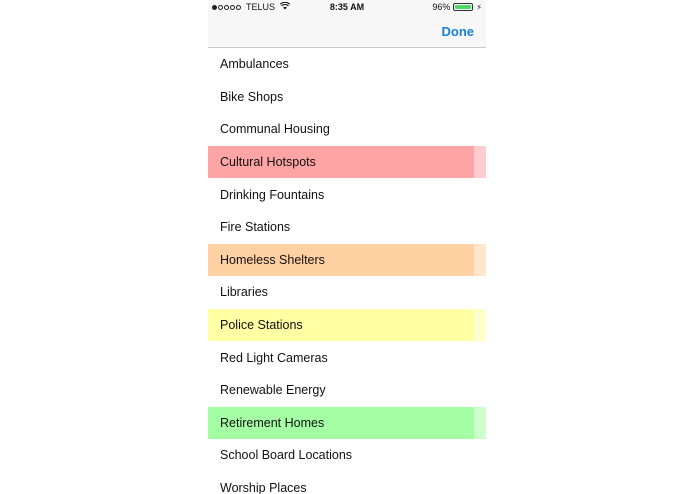 The height and width of the screenshot is (494, 695). I want to click on list-item: Cultural Hotspots, so click(347, 162).